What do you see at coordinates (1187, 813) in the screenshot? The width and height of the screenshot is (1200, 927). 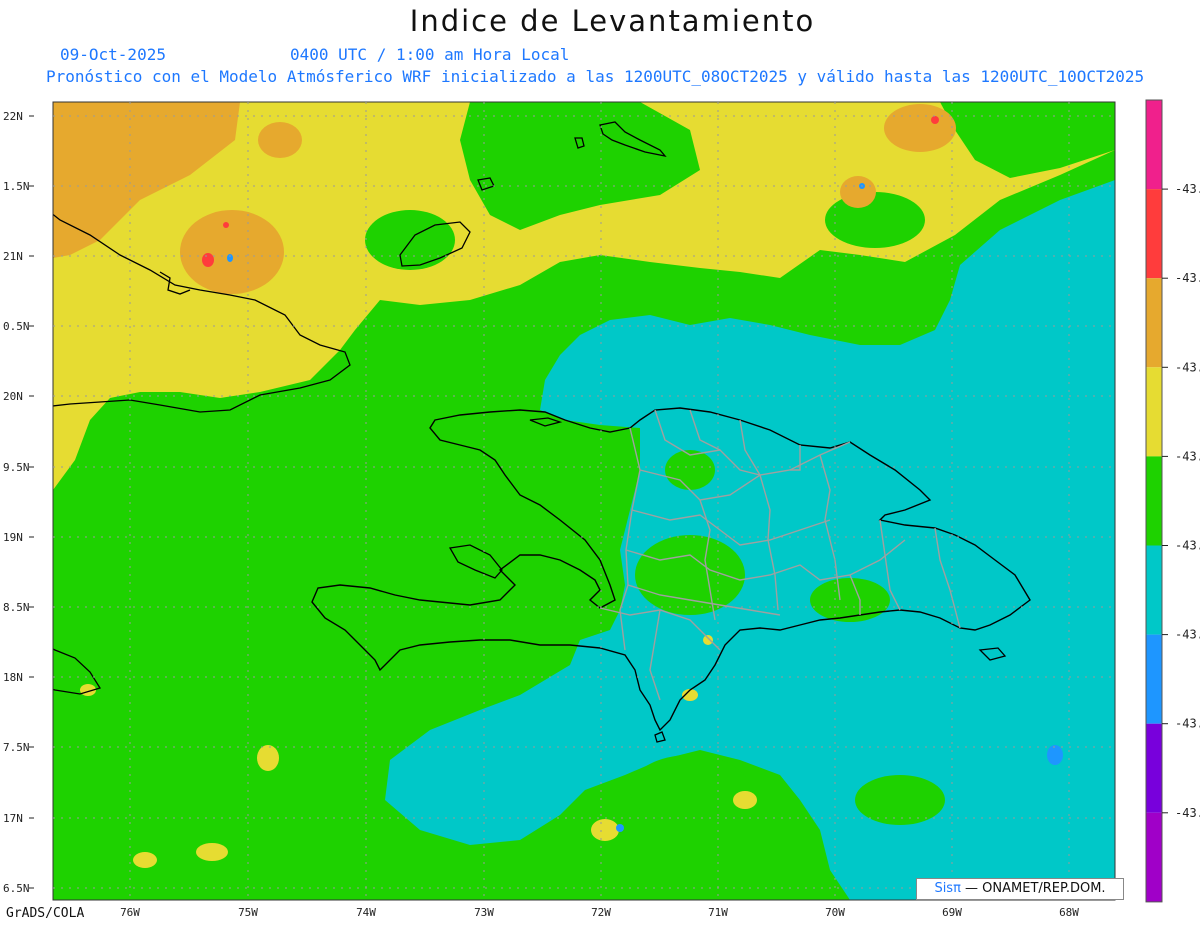 I see `colorbar-label: -43.8` at bounding box center [1187, 813].